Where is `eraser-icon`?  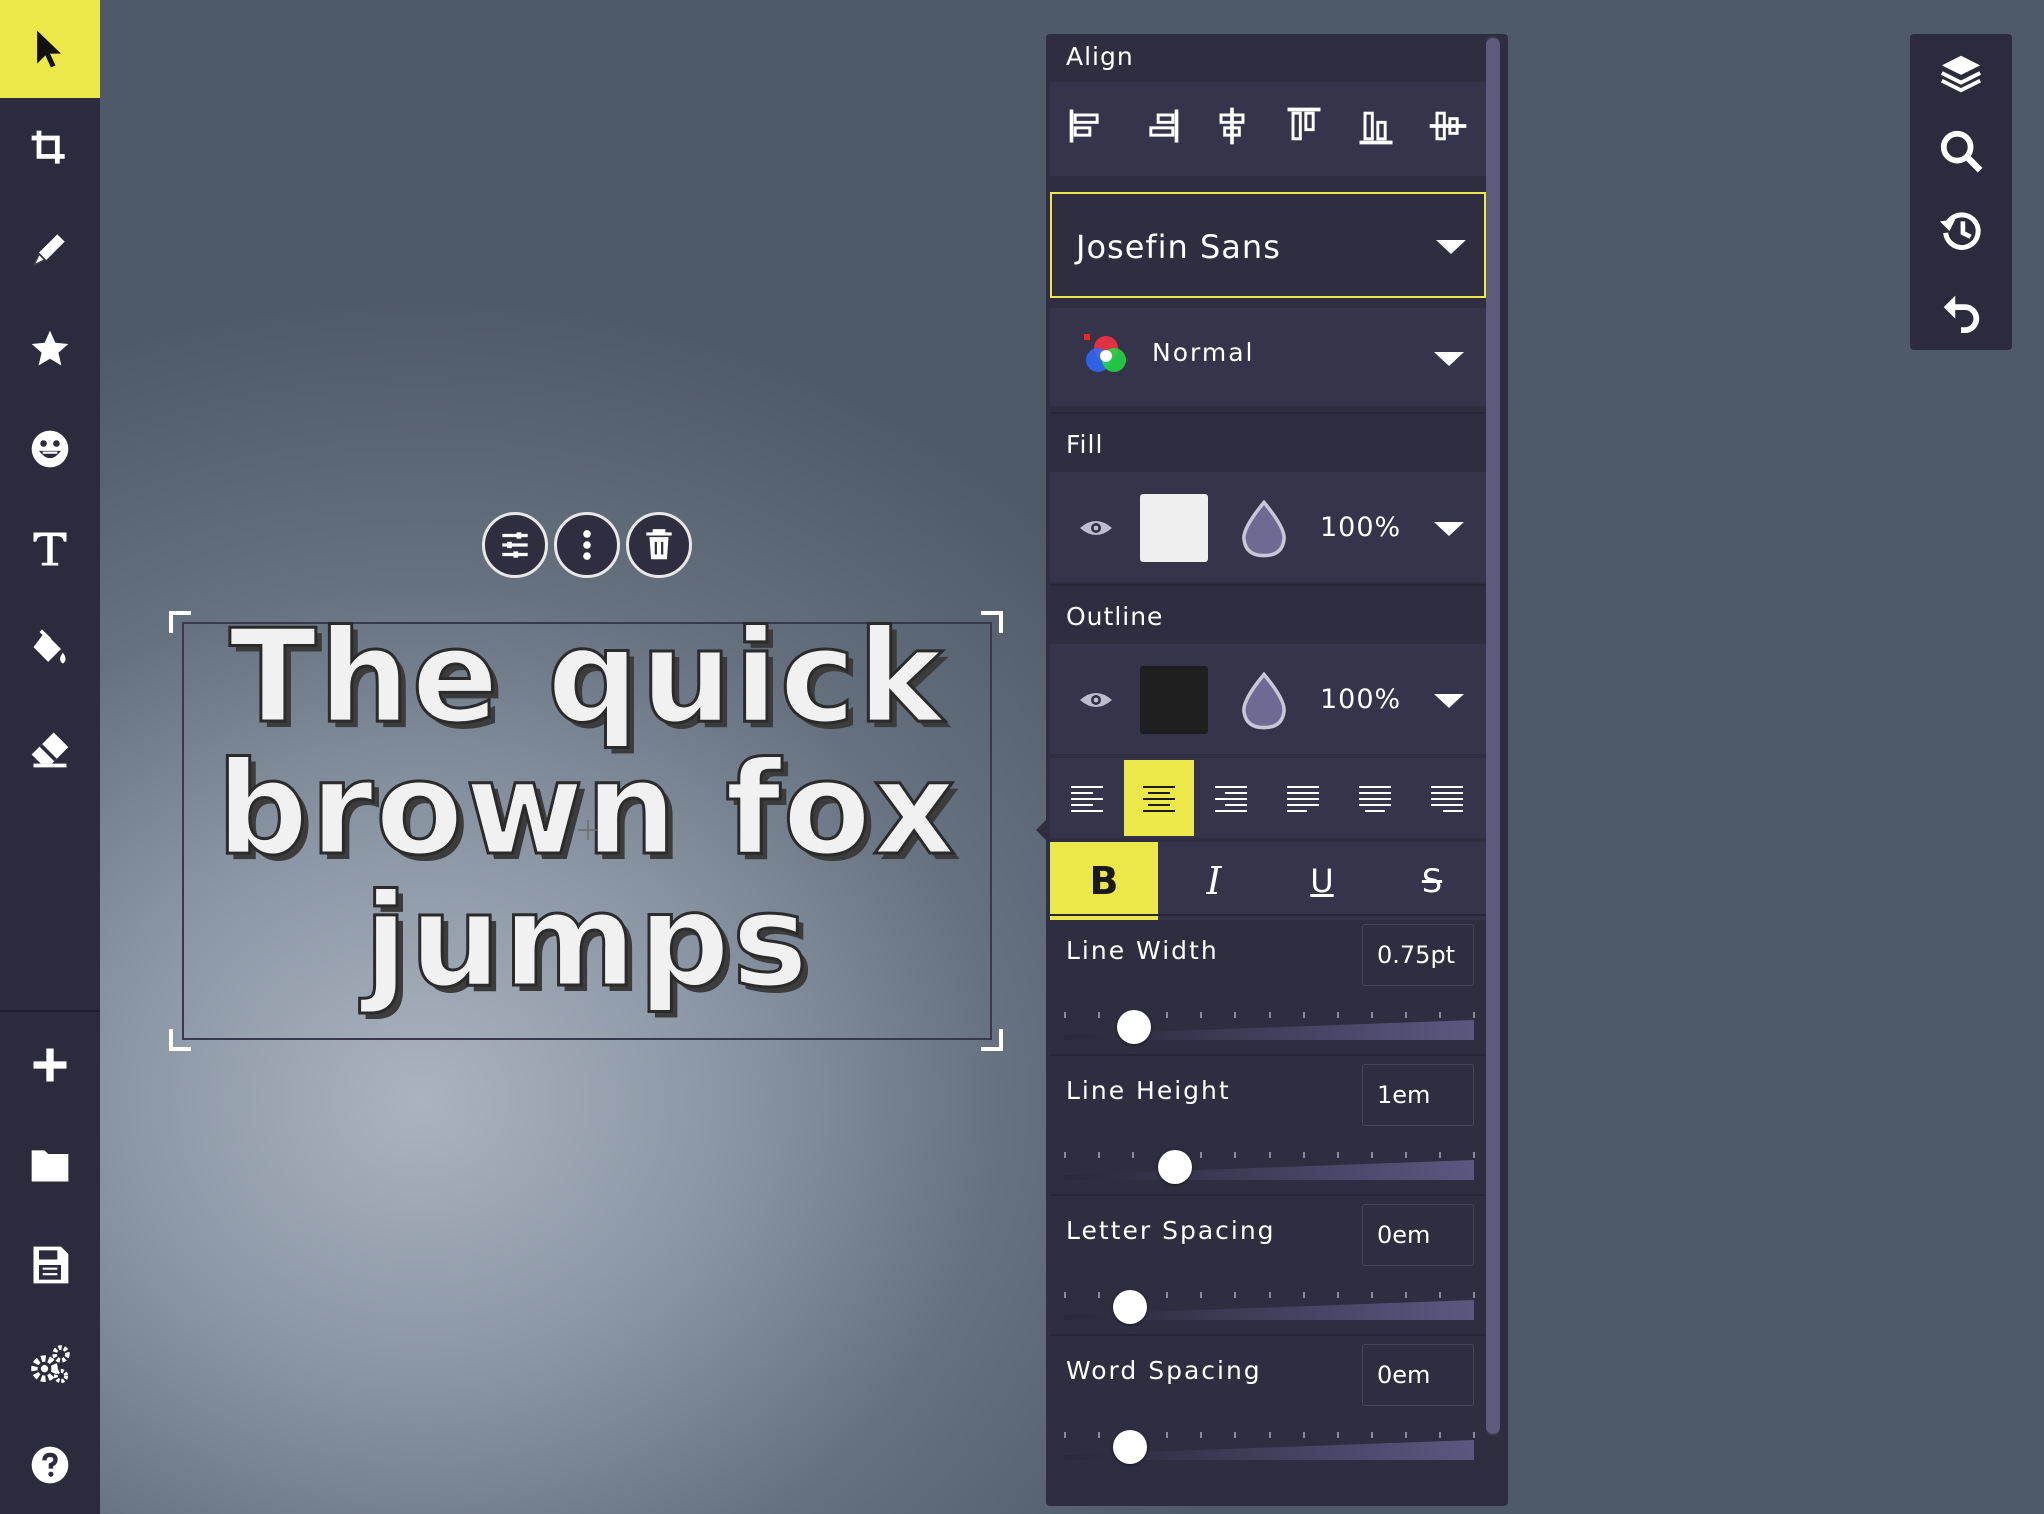 eraser-icon is located at coordinates (50, 750).